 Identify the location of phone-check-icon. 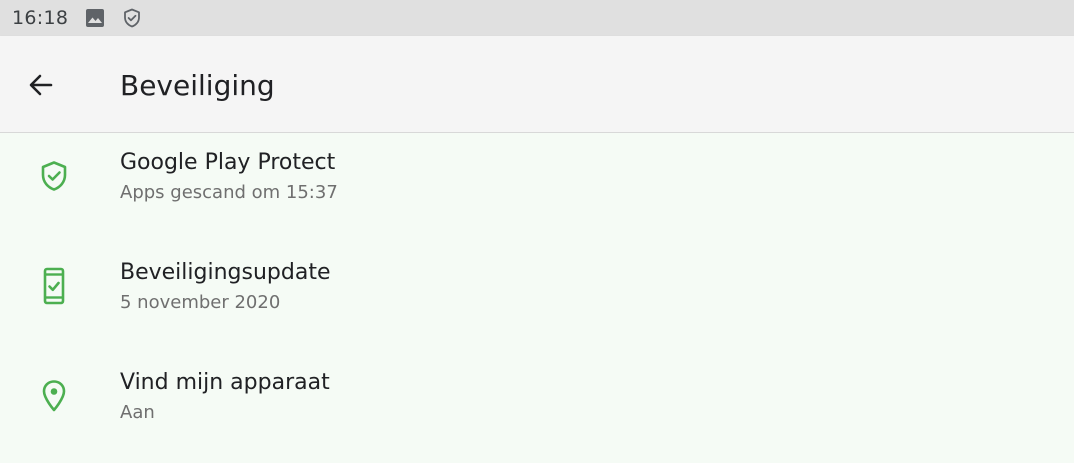
(54, 286).